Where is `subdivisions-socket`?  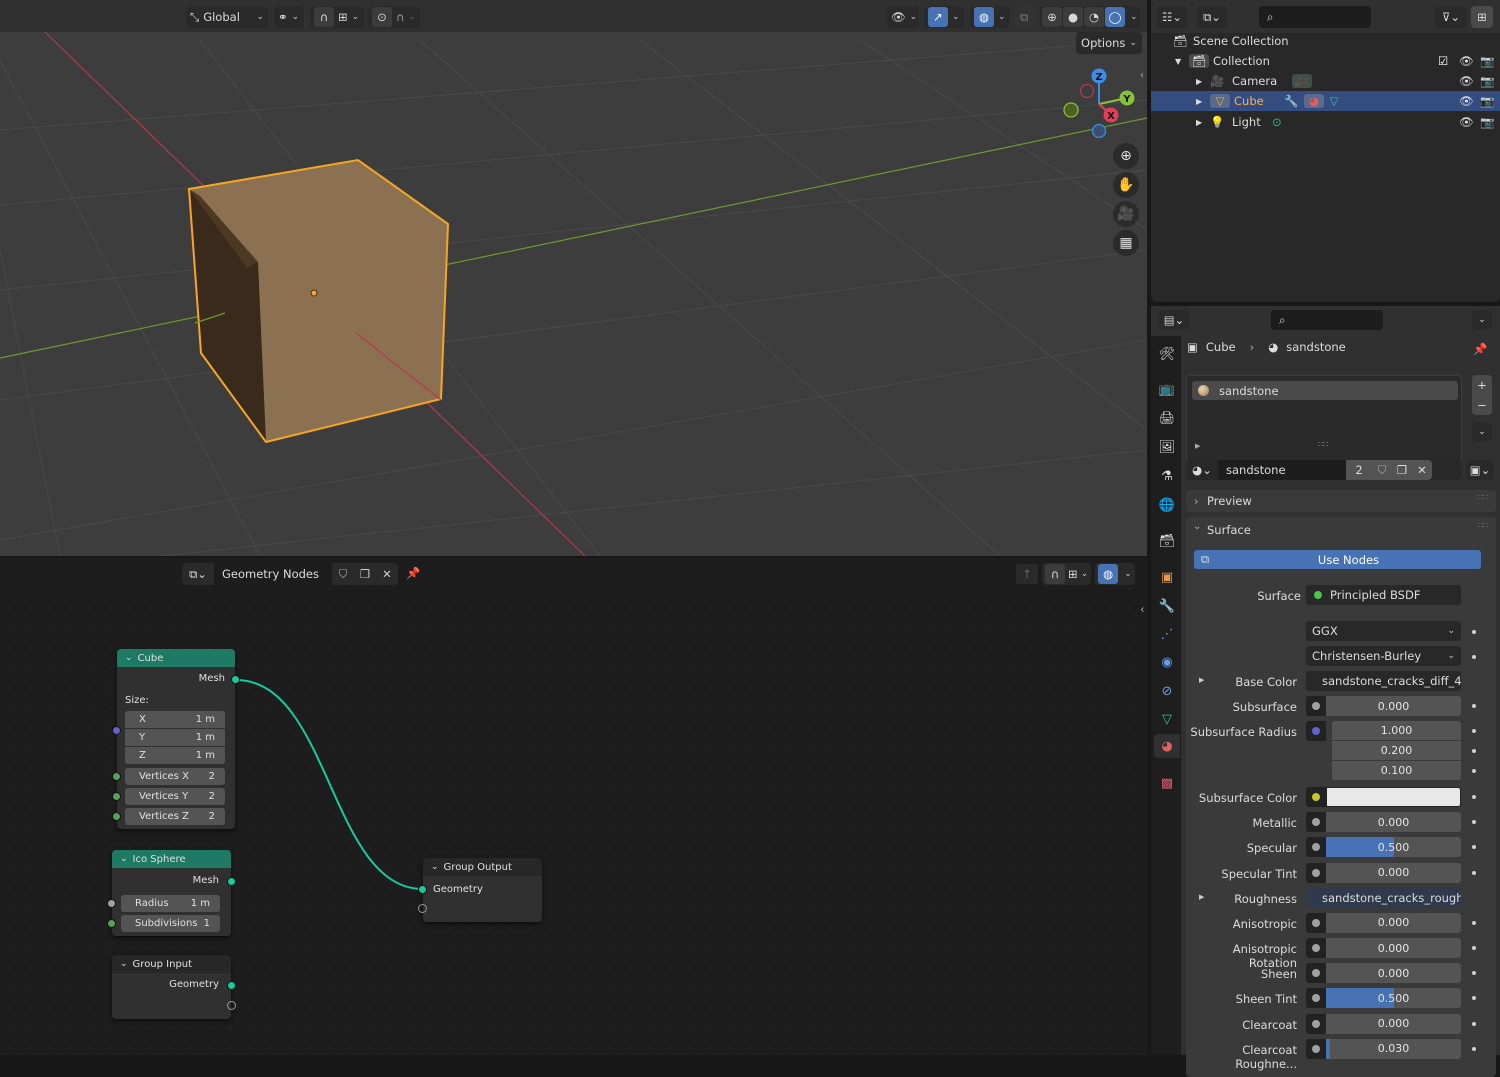
subdivisions-socket is located at coordinates (111, 923).